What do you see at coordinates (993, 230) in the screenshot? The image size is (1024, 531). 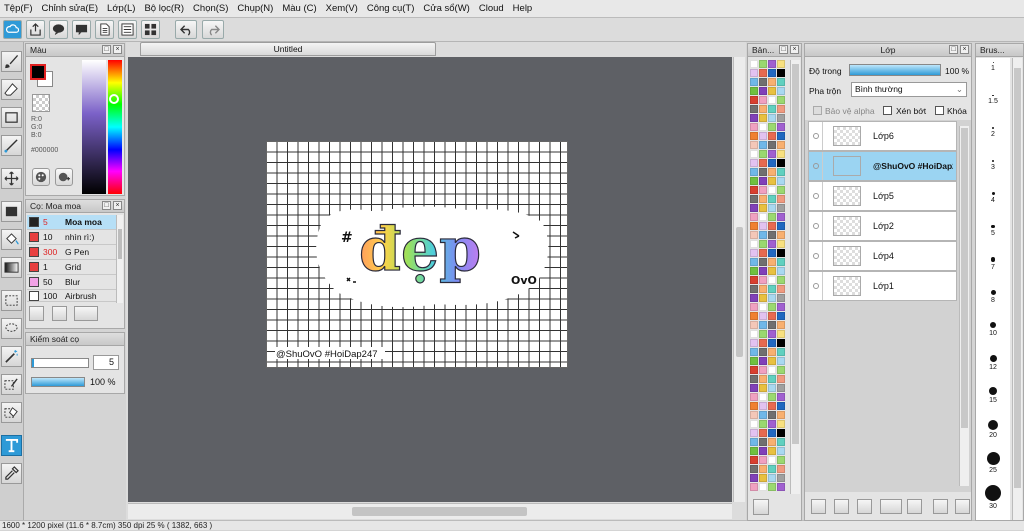 I see `brush-size-option: 5` at bounding box center [993, 230].